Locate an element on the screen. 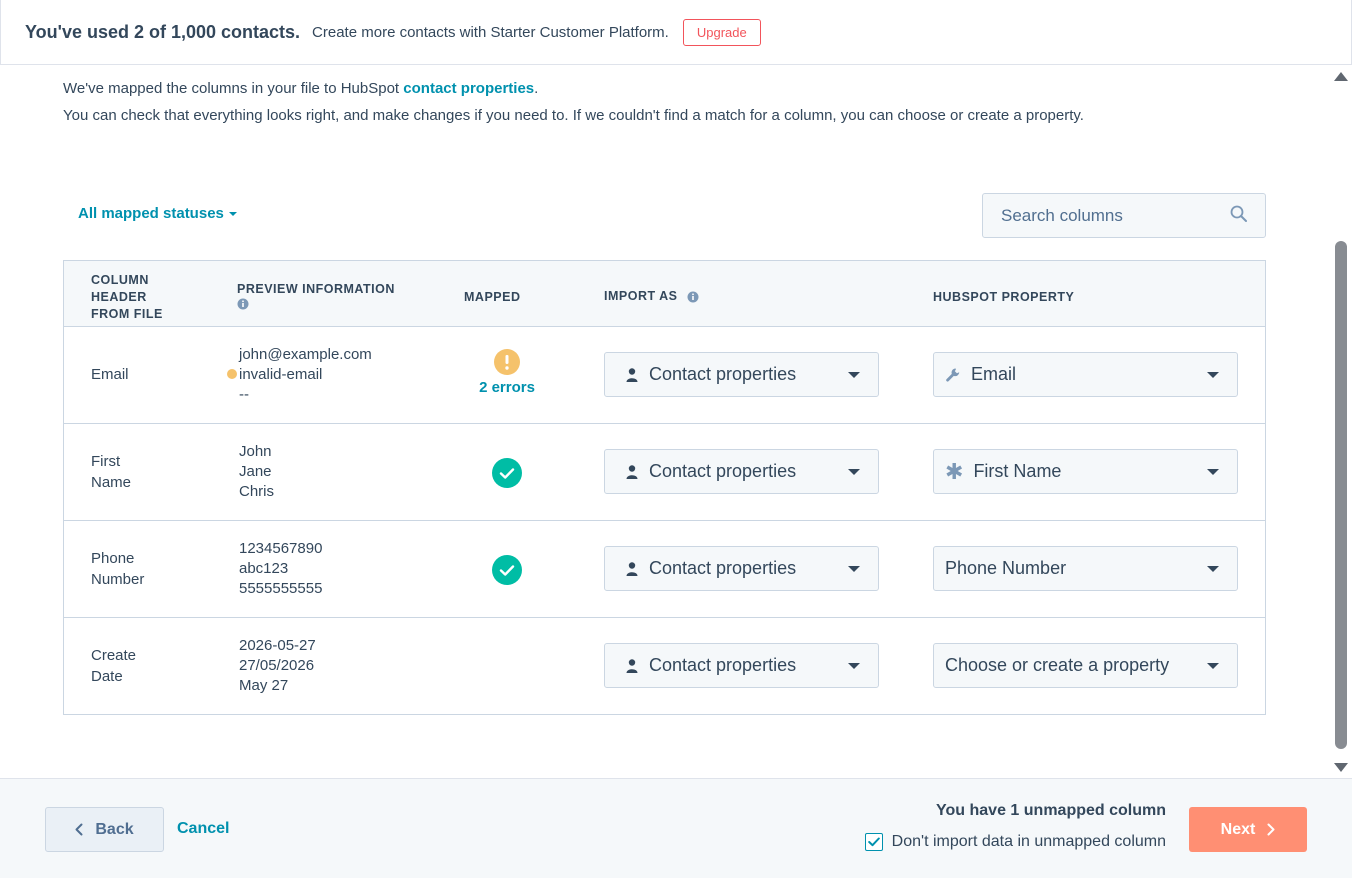 The height and width of the screenshot is (878, 1352). mapped-status: 2 errors is located at coordinates (507, 372).